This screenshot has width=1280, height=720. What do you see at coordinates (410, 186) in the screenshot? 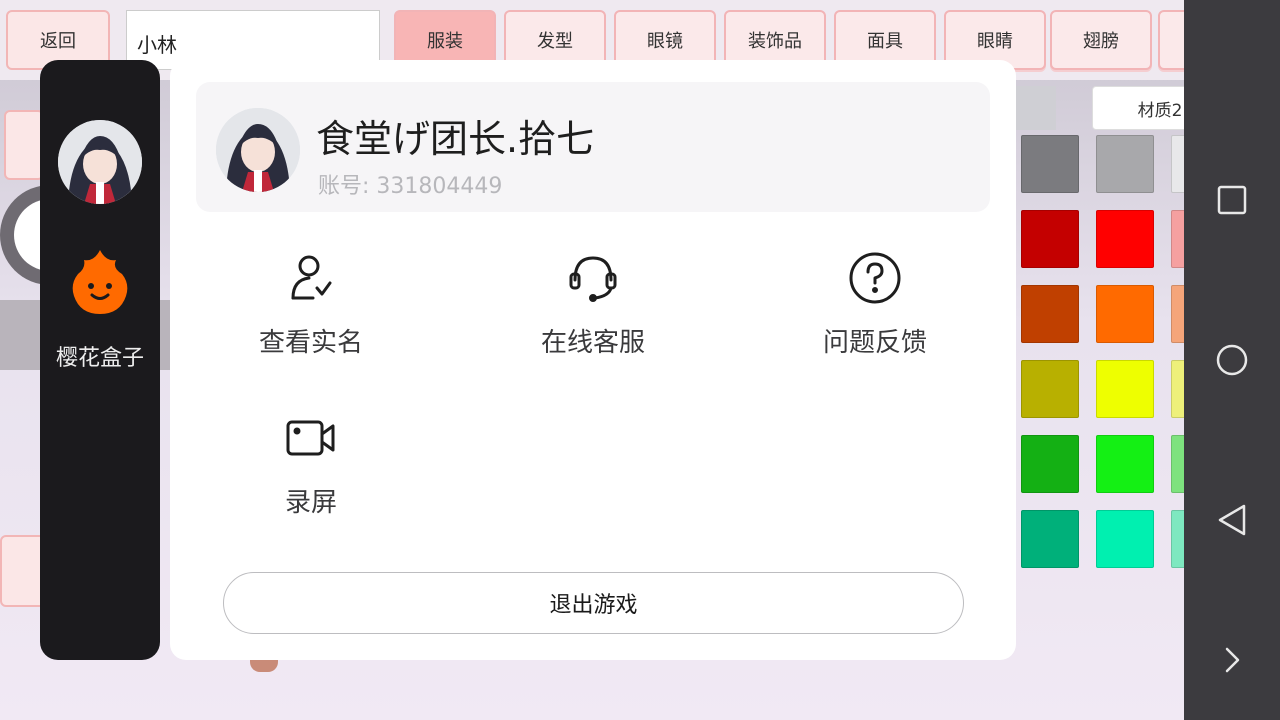
I see `profile-account: 账号: 331804449` at bounding box center [410, 186].